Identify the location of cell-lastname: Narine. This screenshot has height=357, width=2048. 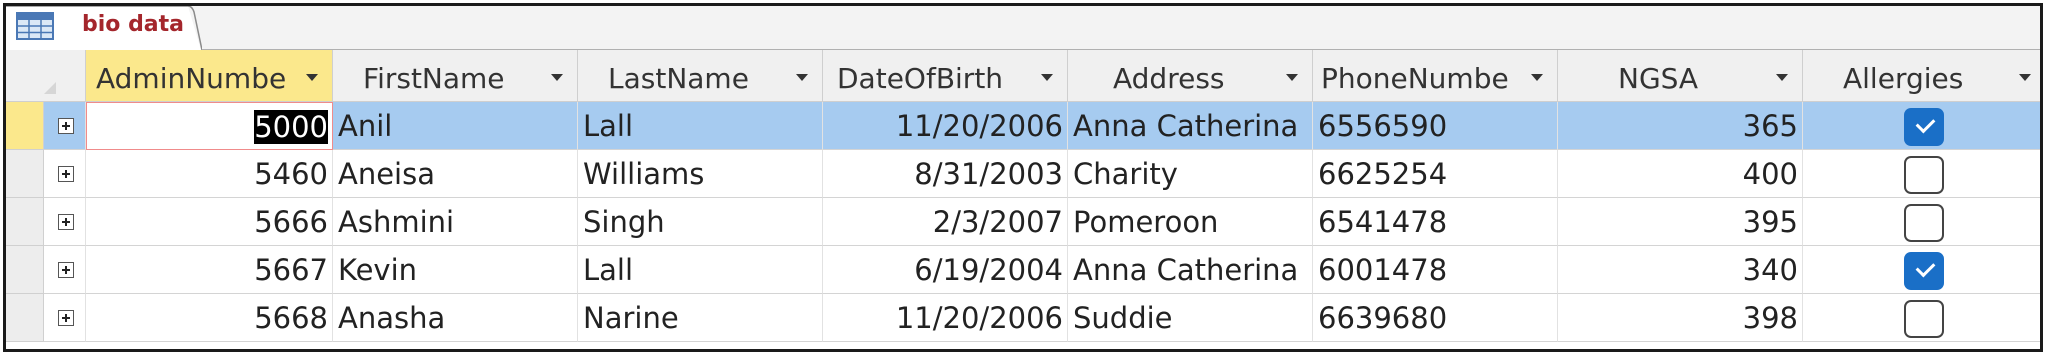
(700, 318).